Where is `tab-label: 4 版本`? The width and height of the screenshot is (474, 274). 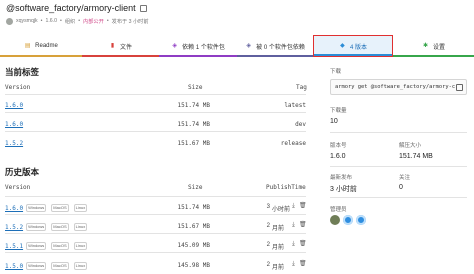
tab-label: 4 版本 is located at coordinates (358, 47).